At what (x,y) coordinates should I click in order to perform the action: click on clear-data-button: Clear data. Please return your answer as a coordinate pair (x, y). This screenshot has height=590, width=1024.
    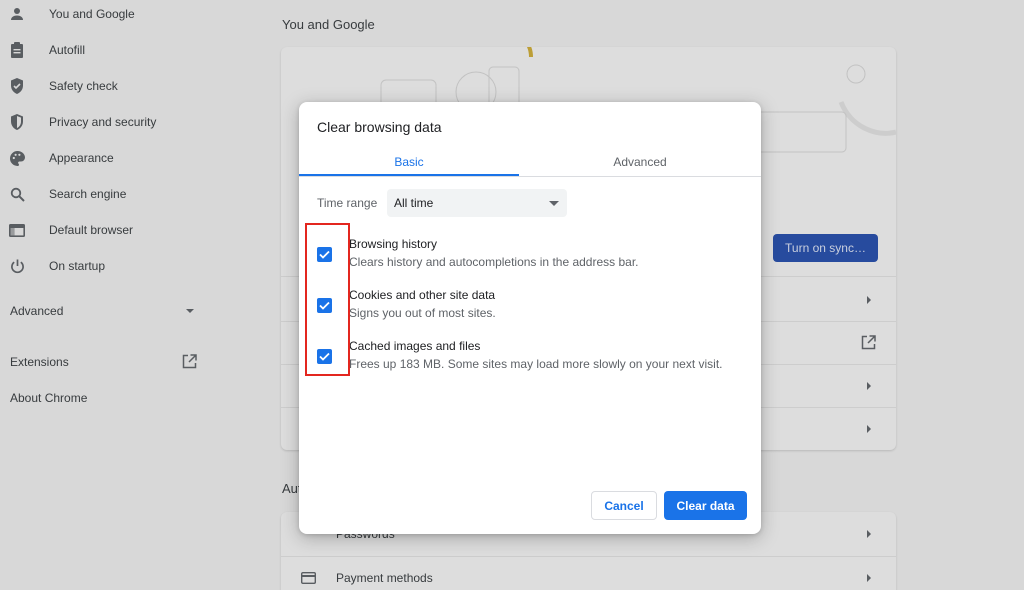
    Looking at the image, I should click on (705, 505).